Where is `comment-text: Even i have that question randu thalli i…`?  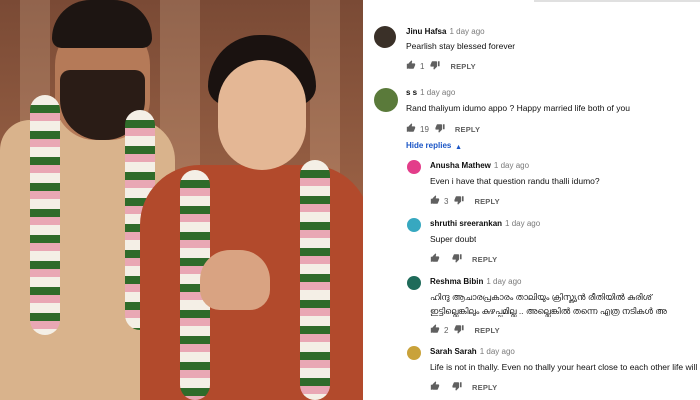 comment-text: Even i have that question randu thalli i… is located at coordinates (515, 181).